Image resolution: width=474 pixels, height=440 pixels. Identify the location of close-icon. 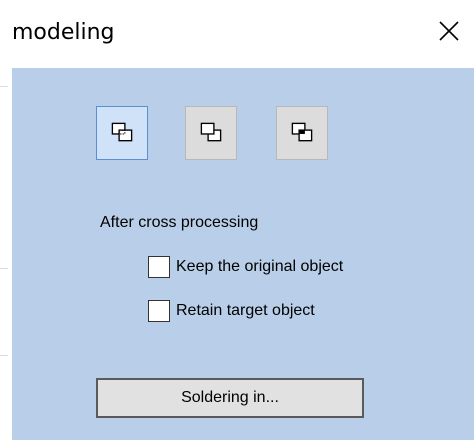
(449, 31).